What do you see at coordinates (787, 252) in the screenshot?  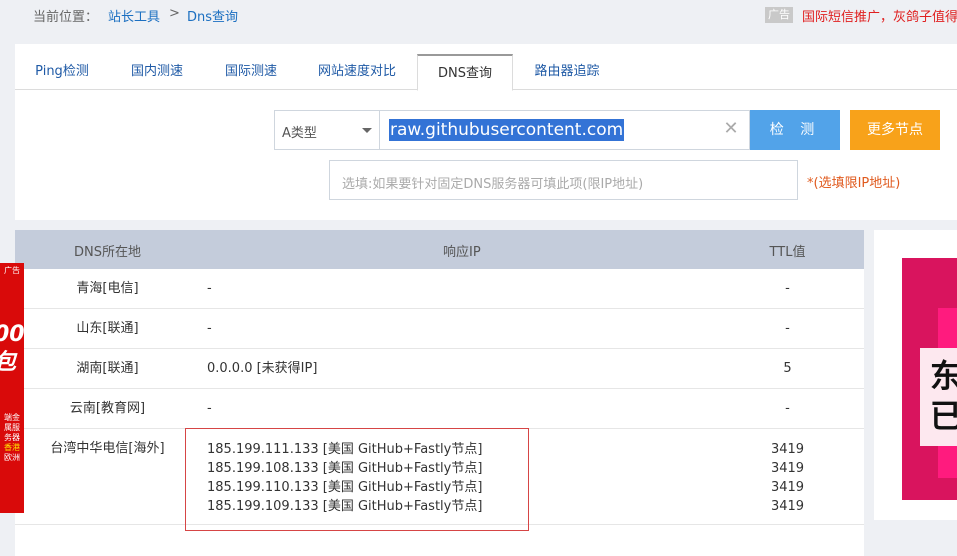 I see `header-ttl: TTL值` at bounding box center [787, 252].